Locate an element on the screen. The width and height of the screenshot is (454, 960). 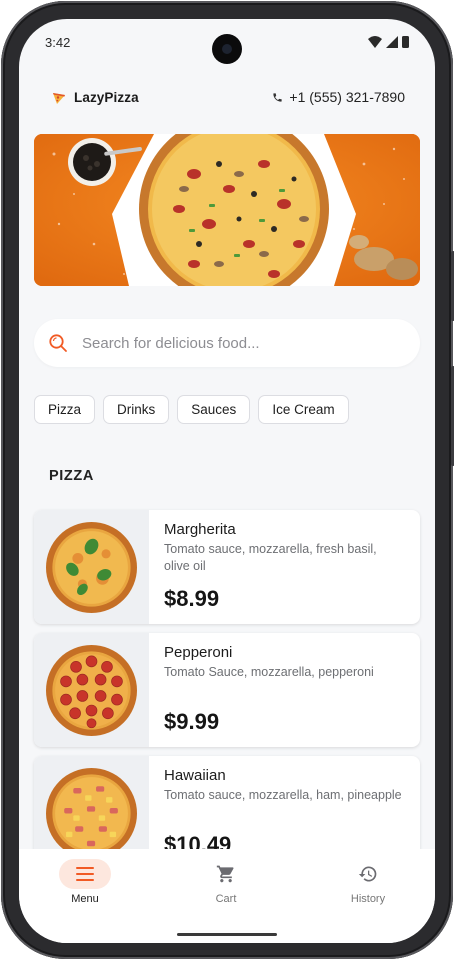
nav-item-cart: Cart is located at coordinates (226, 882).